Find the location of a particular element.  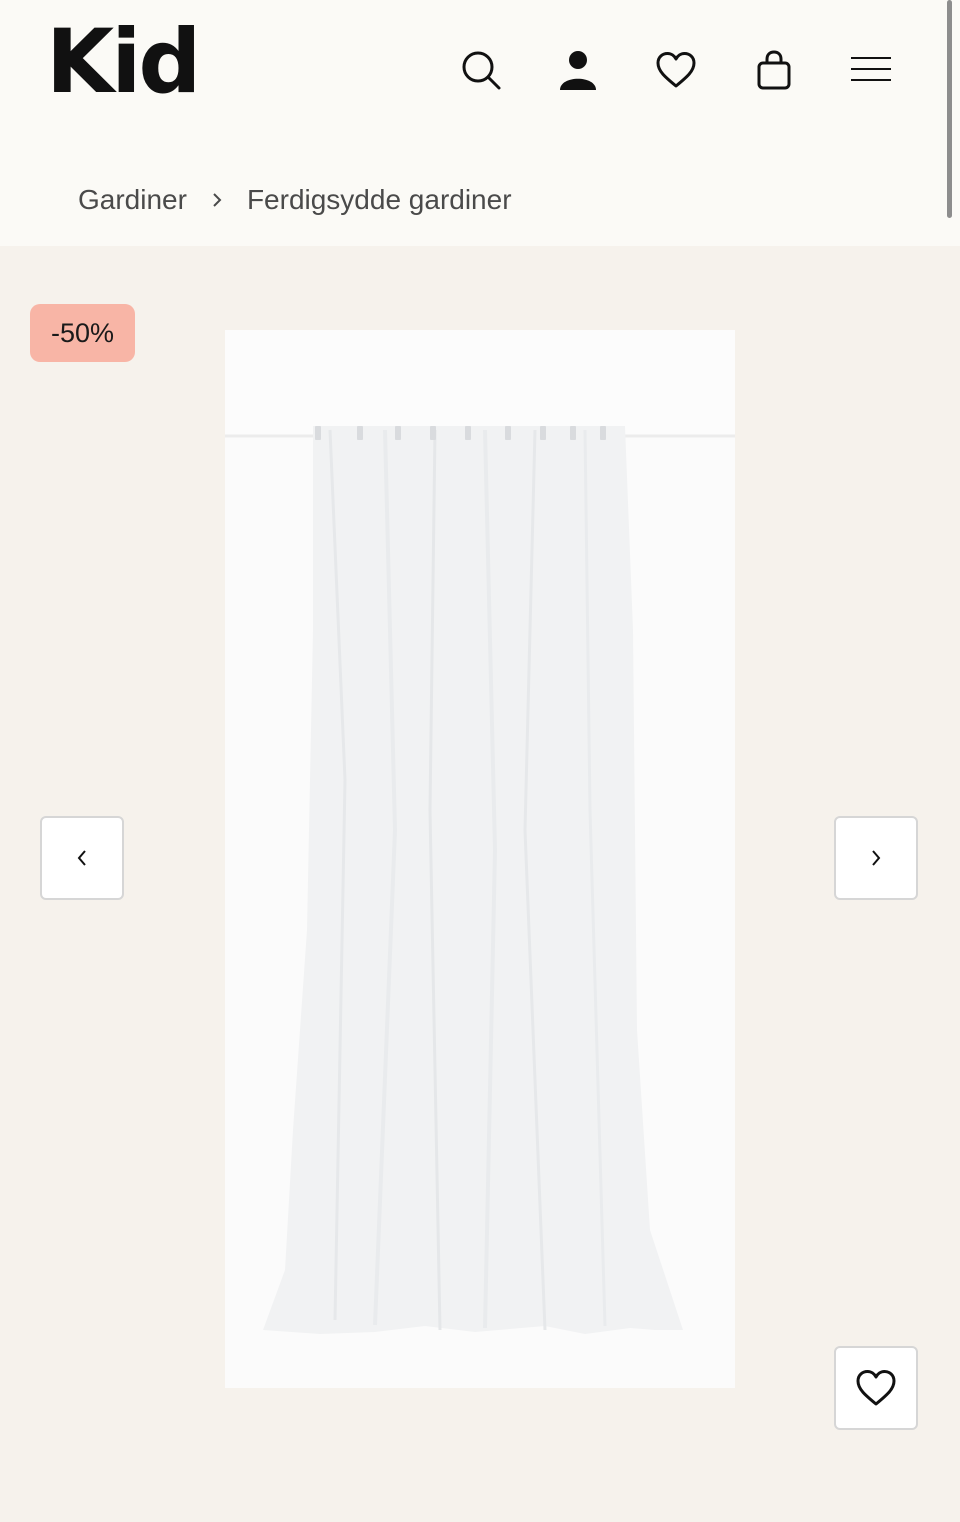

next-image-button is located at coordinates (876, 858).